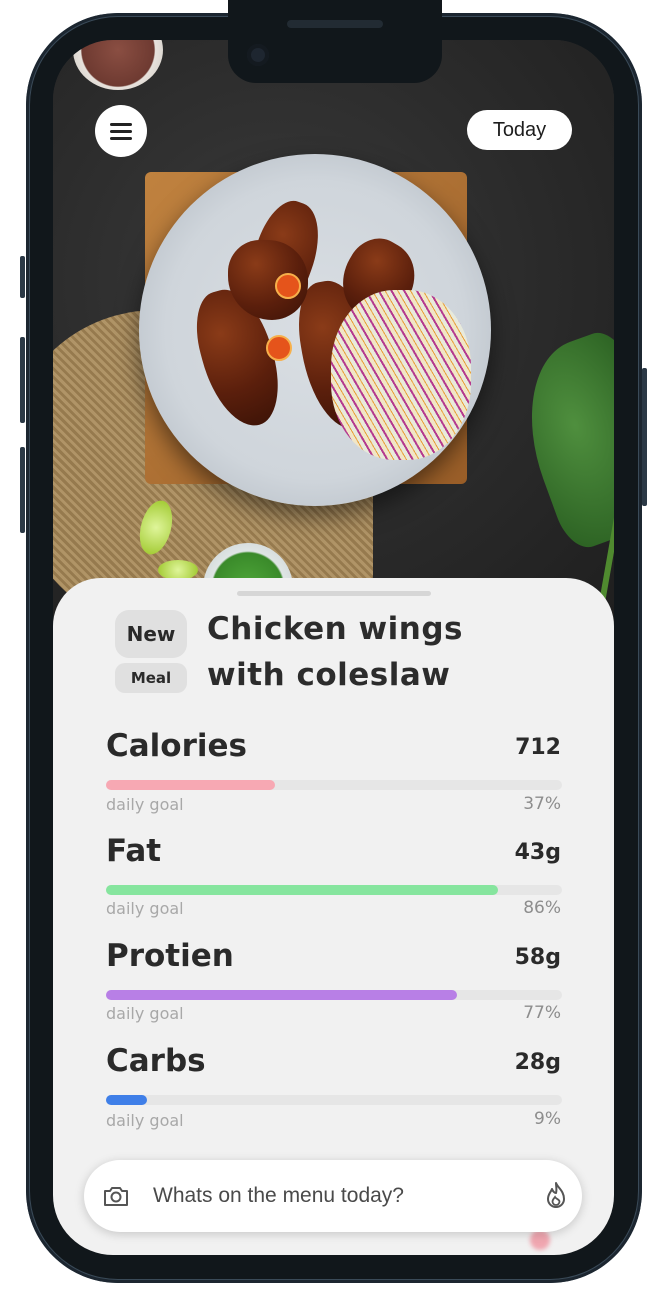 The height and width of the screenshot is (1295, 654). I want to click on sheet-drag-handle, so click(334, 593).